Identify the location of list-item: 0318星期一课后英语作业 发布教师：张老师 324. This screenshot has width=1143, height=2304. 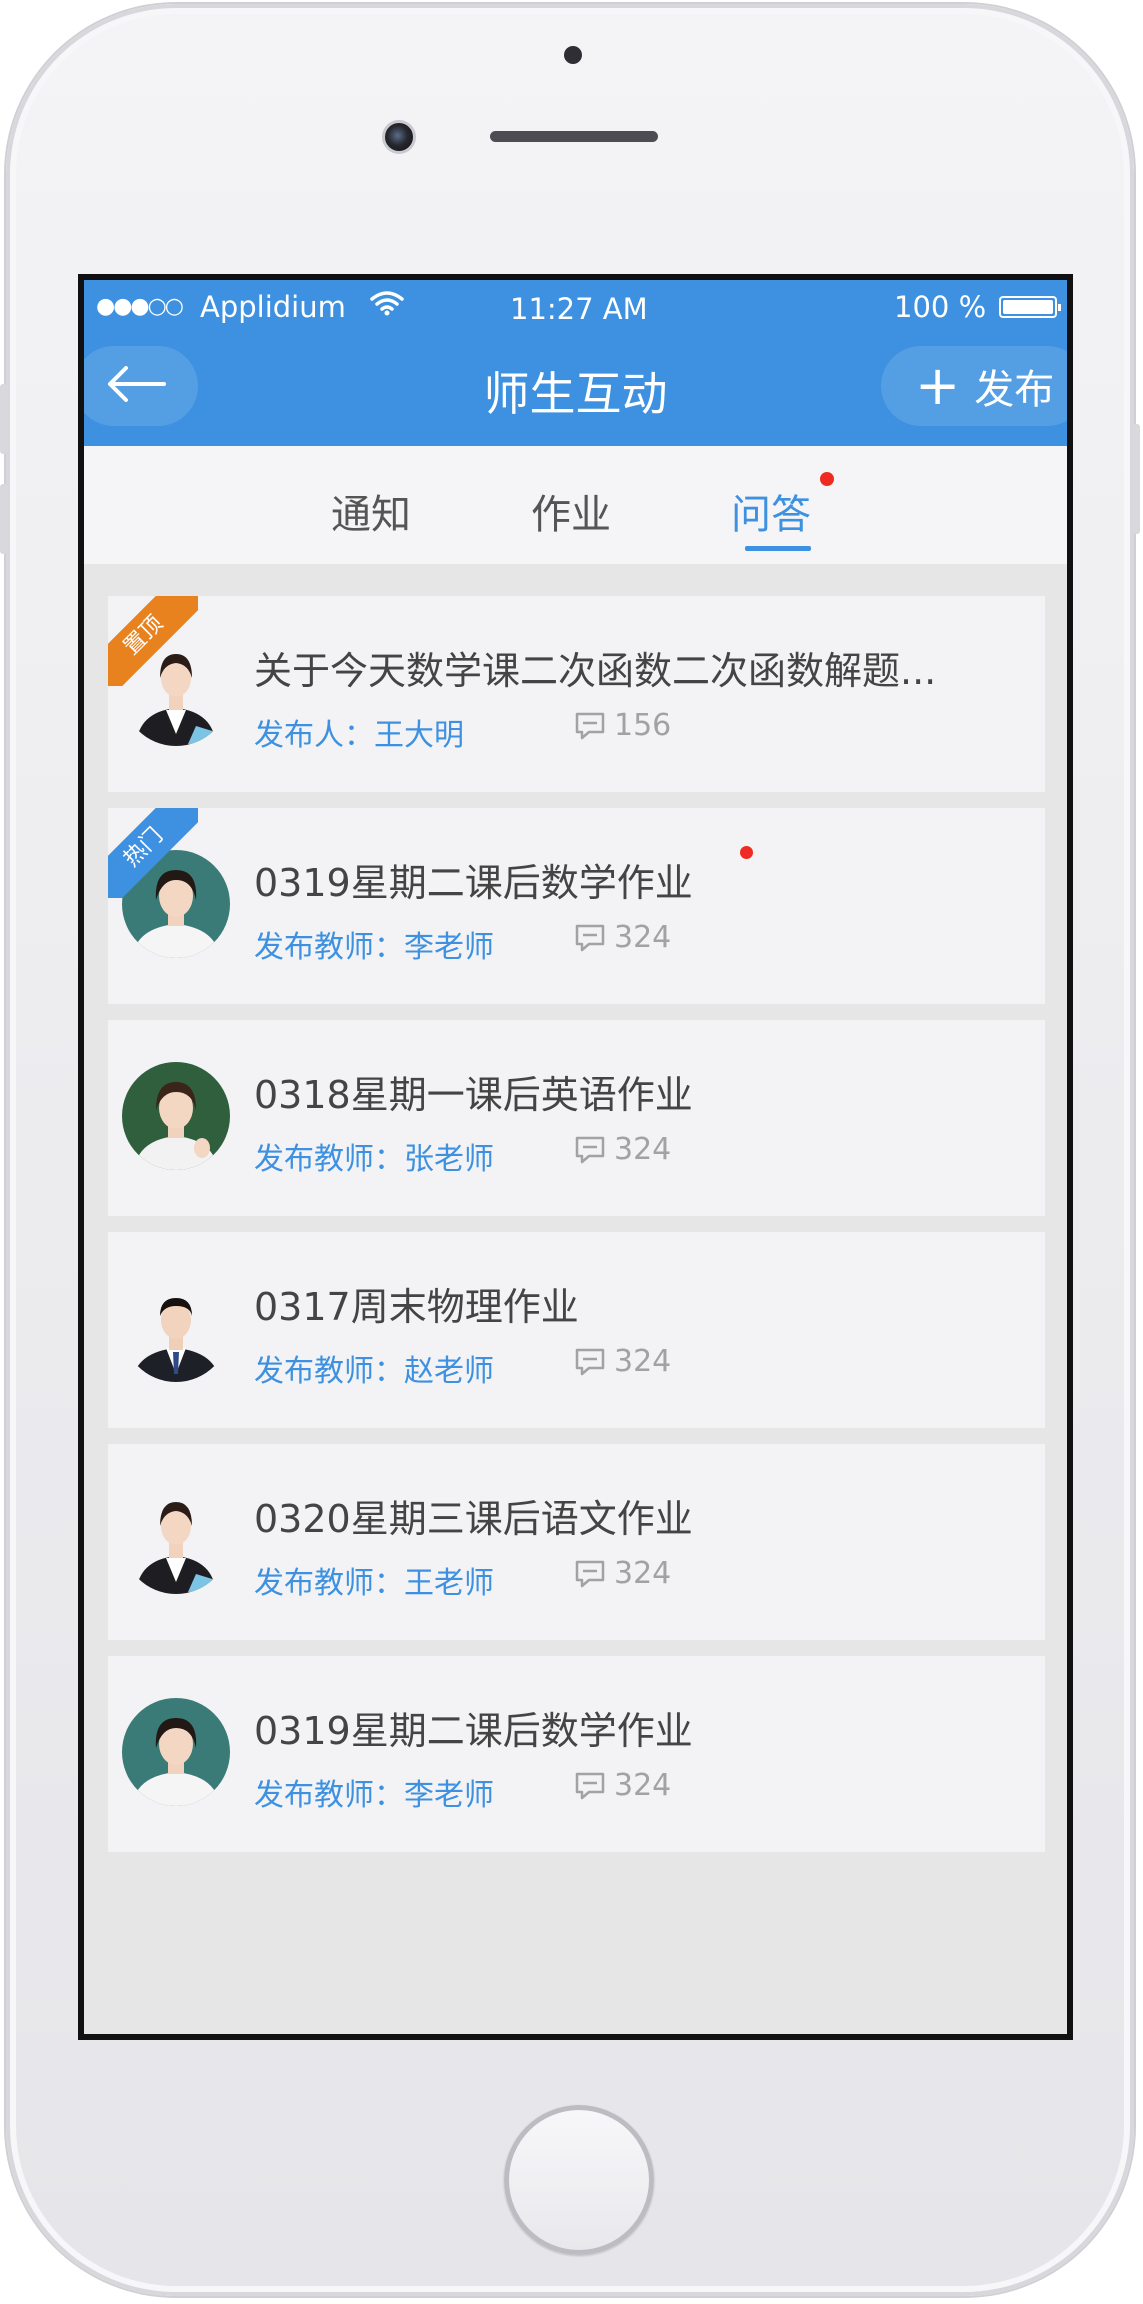
(576, 1118).